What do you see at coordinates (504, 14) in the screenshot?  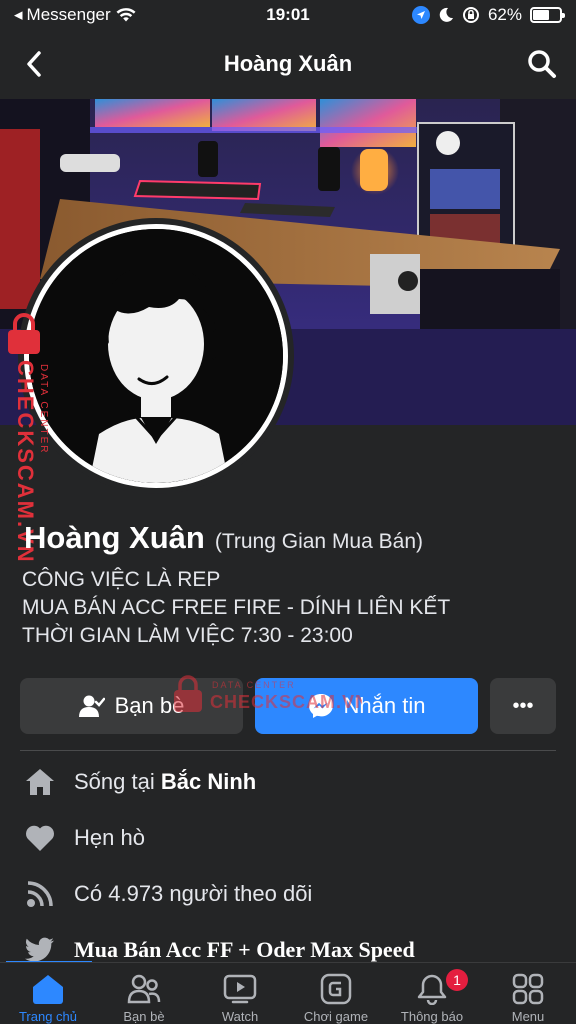 I see `battery-percent: 62%` at bounding box center [504, 14].